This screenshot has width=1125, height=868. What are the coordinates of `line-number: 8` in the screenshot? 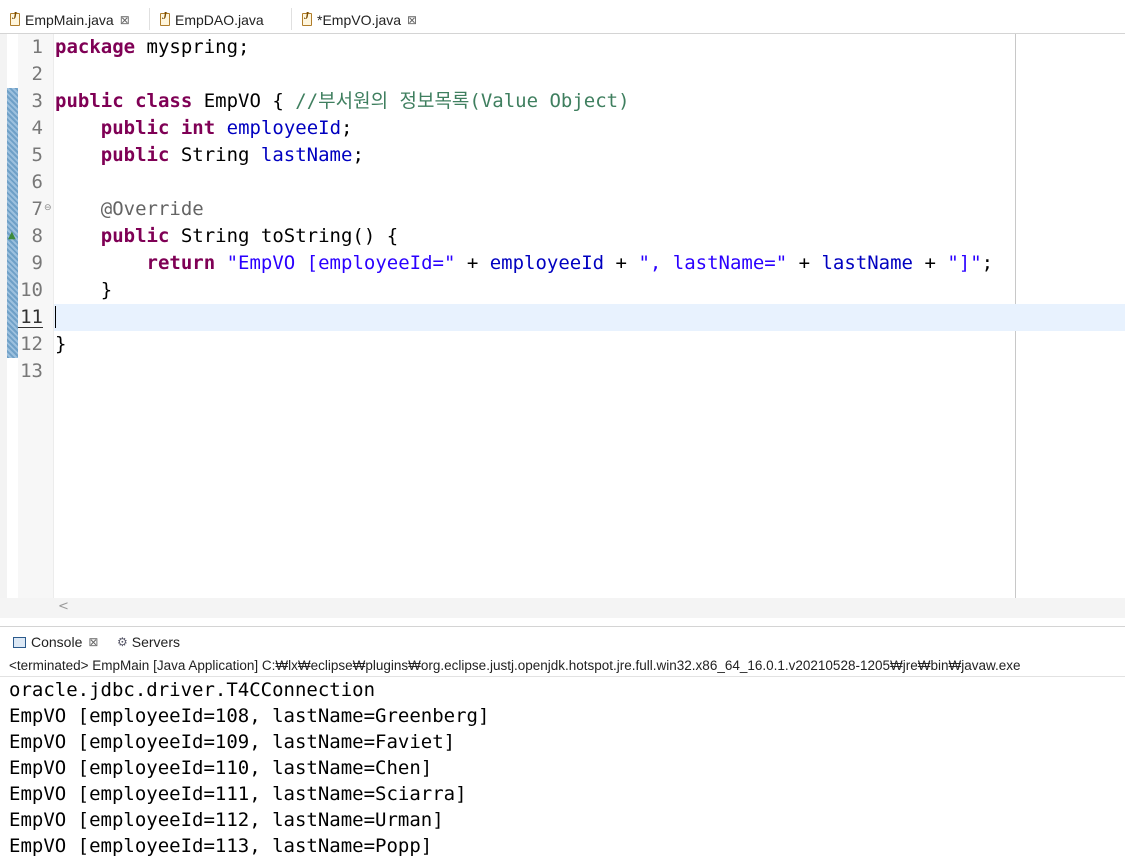 It's located at (37, 236).